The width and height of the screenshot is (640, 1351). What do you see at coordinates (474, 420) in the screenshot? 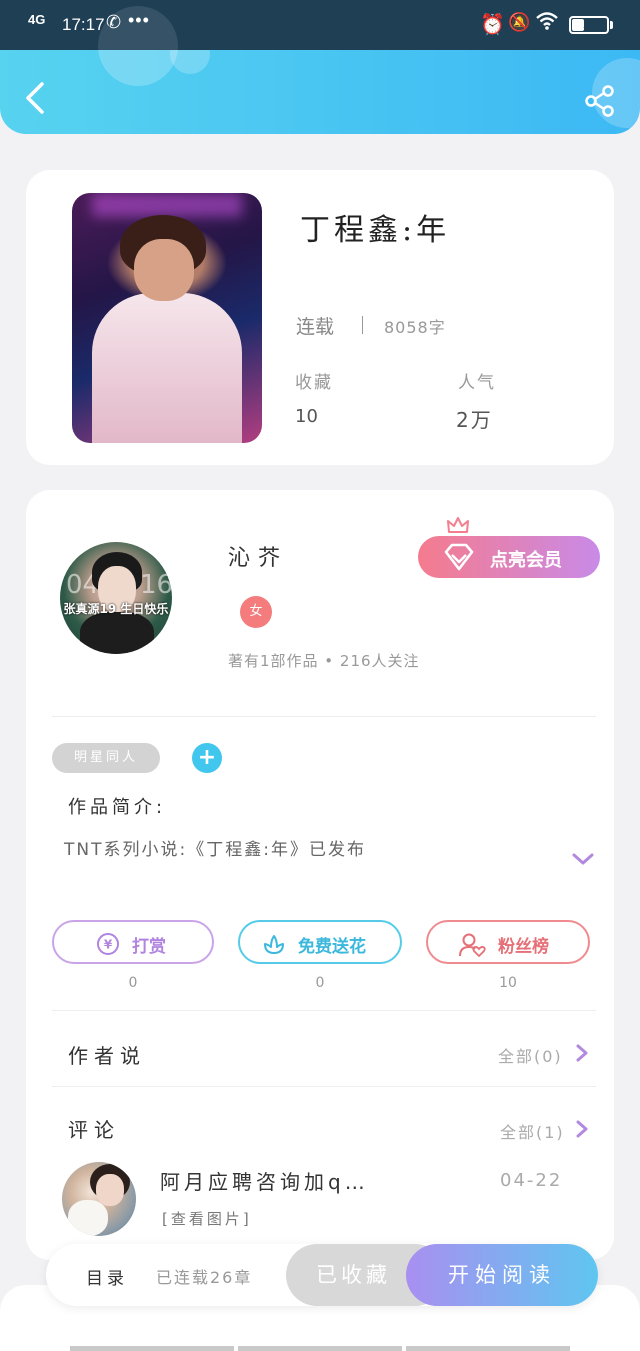
I see `popularity-value: 2万` at bounding box center [474, 420].